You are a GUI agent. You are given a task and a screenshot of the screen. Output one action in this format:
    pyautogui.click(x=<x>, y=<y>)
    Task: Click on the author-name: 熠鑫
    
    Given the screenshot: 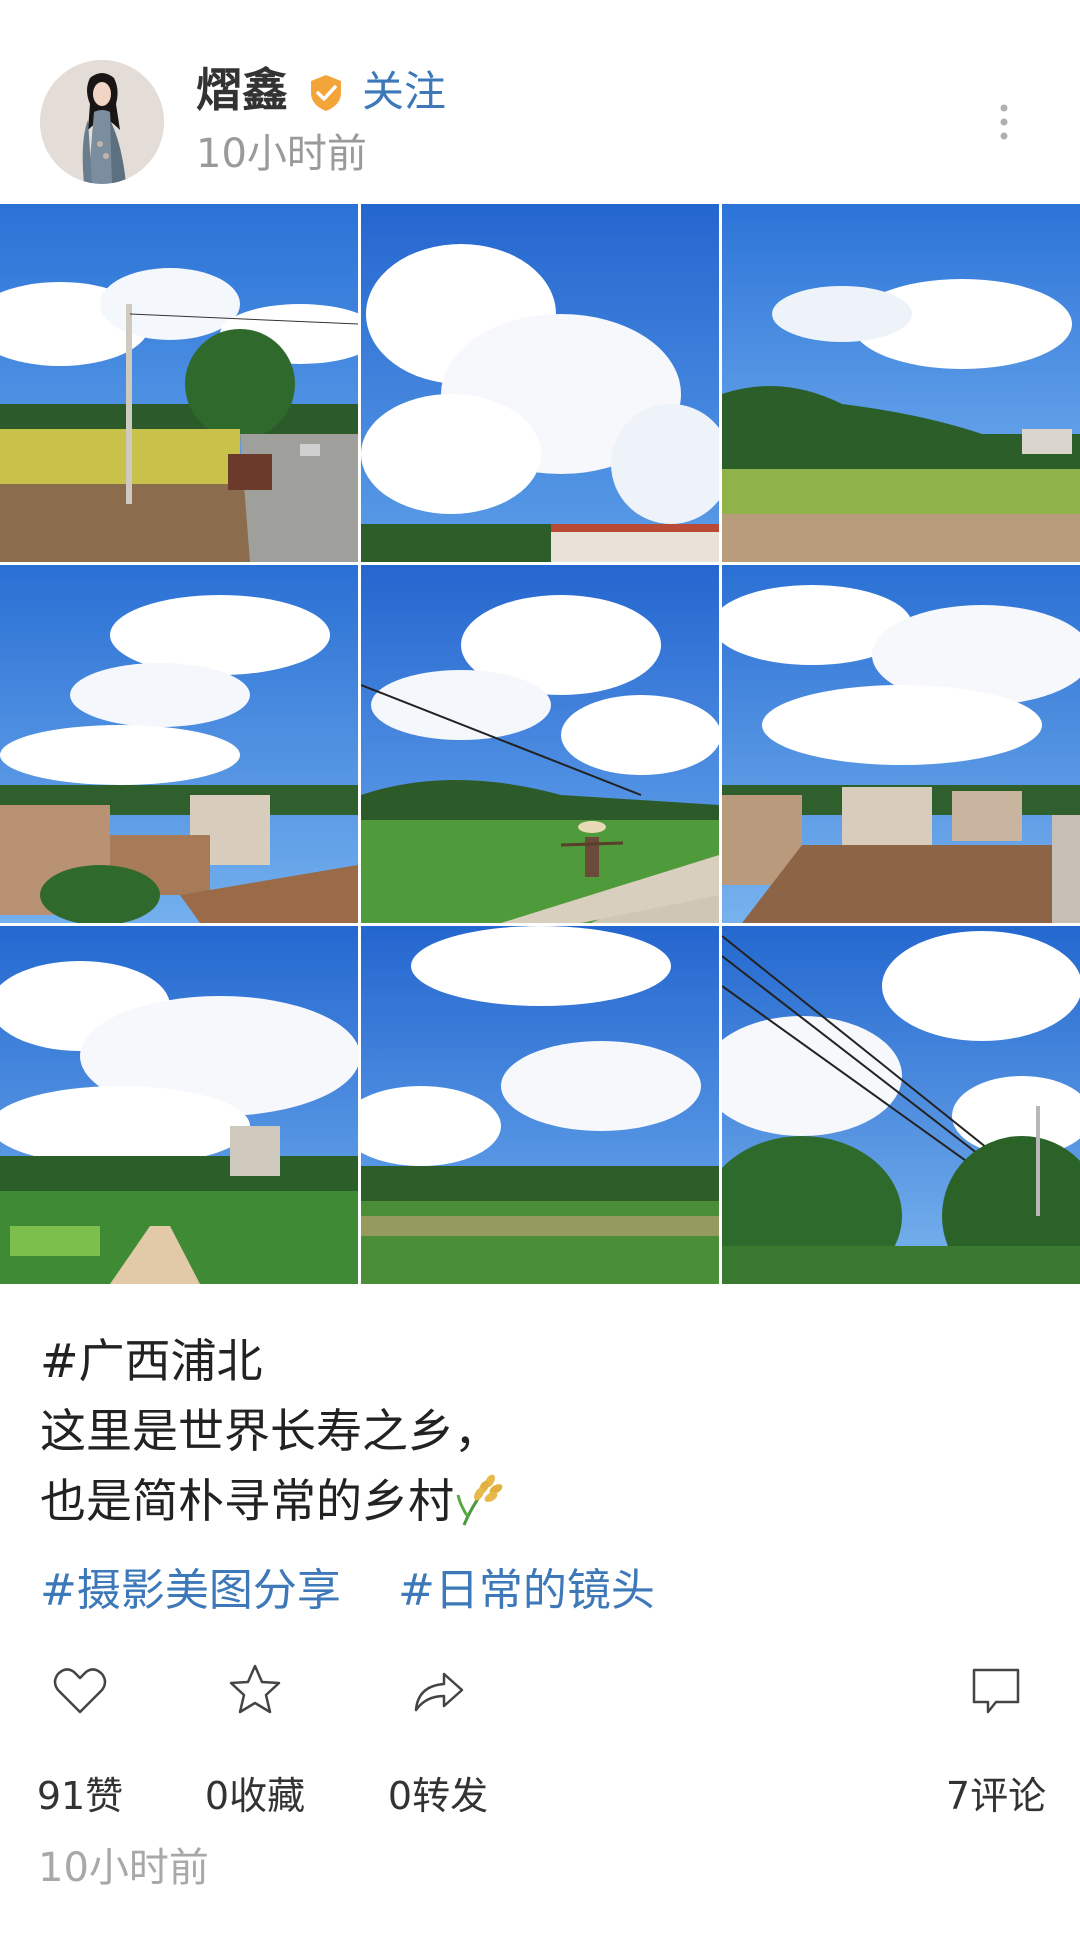 What is the action you would take?
    pyautogui.click(x=242, y=90)
    